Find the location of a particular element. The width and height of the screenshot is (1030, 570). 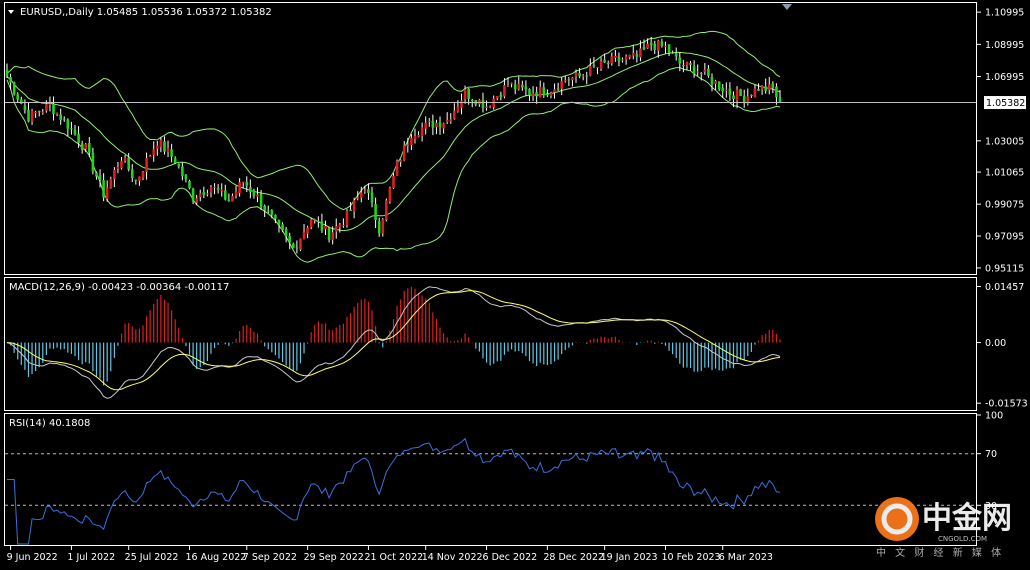

time-tick-label: 21 Oct 2022 is located at coordinates (393, 557).